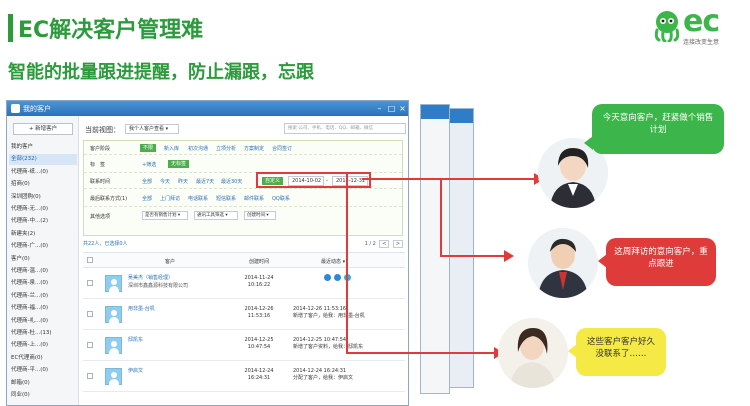  I want to click on stage-option: 初次沟通, so click(198, 148).